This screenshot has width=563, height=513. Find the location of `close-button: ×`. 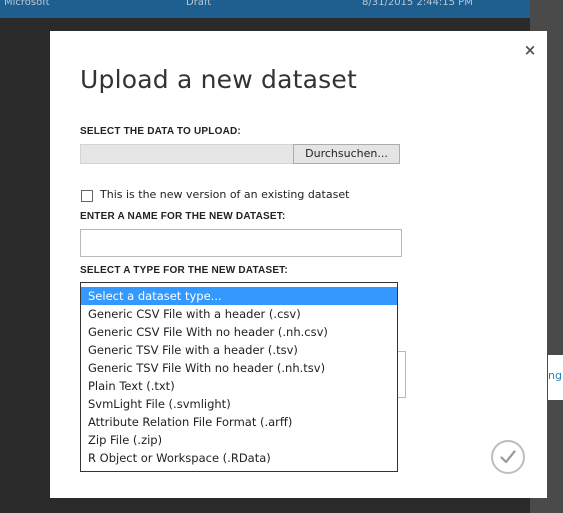

close-button: × is located at coordinates (530, 50).